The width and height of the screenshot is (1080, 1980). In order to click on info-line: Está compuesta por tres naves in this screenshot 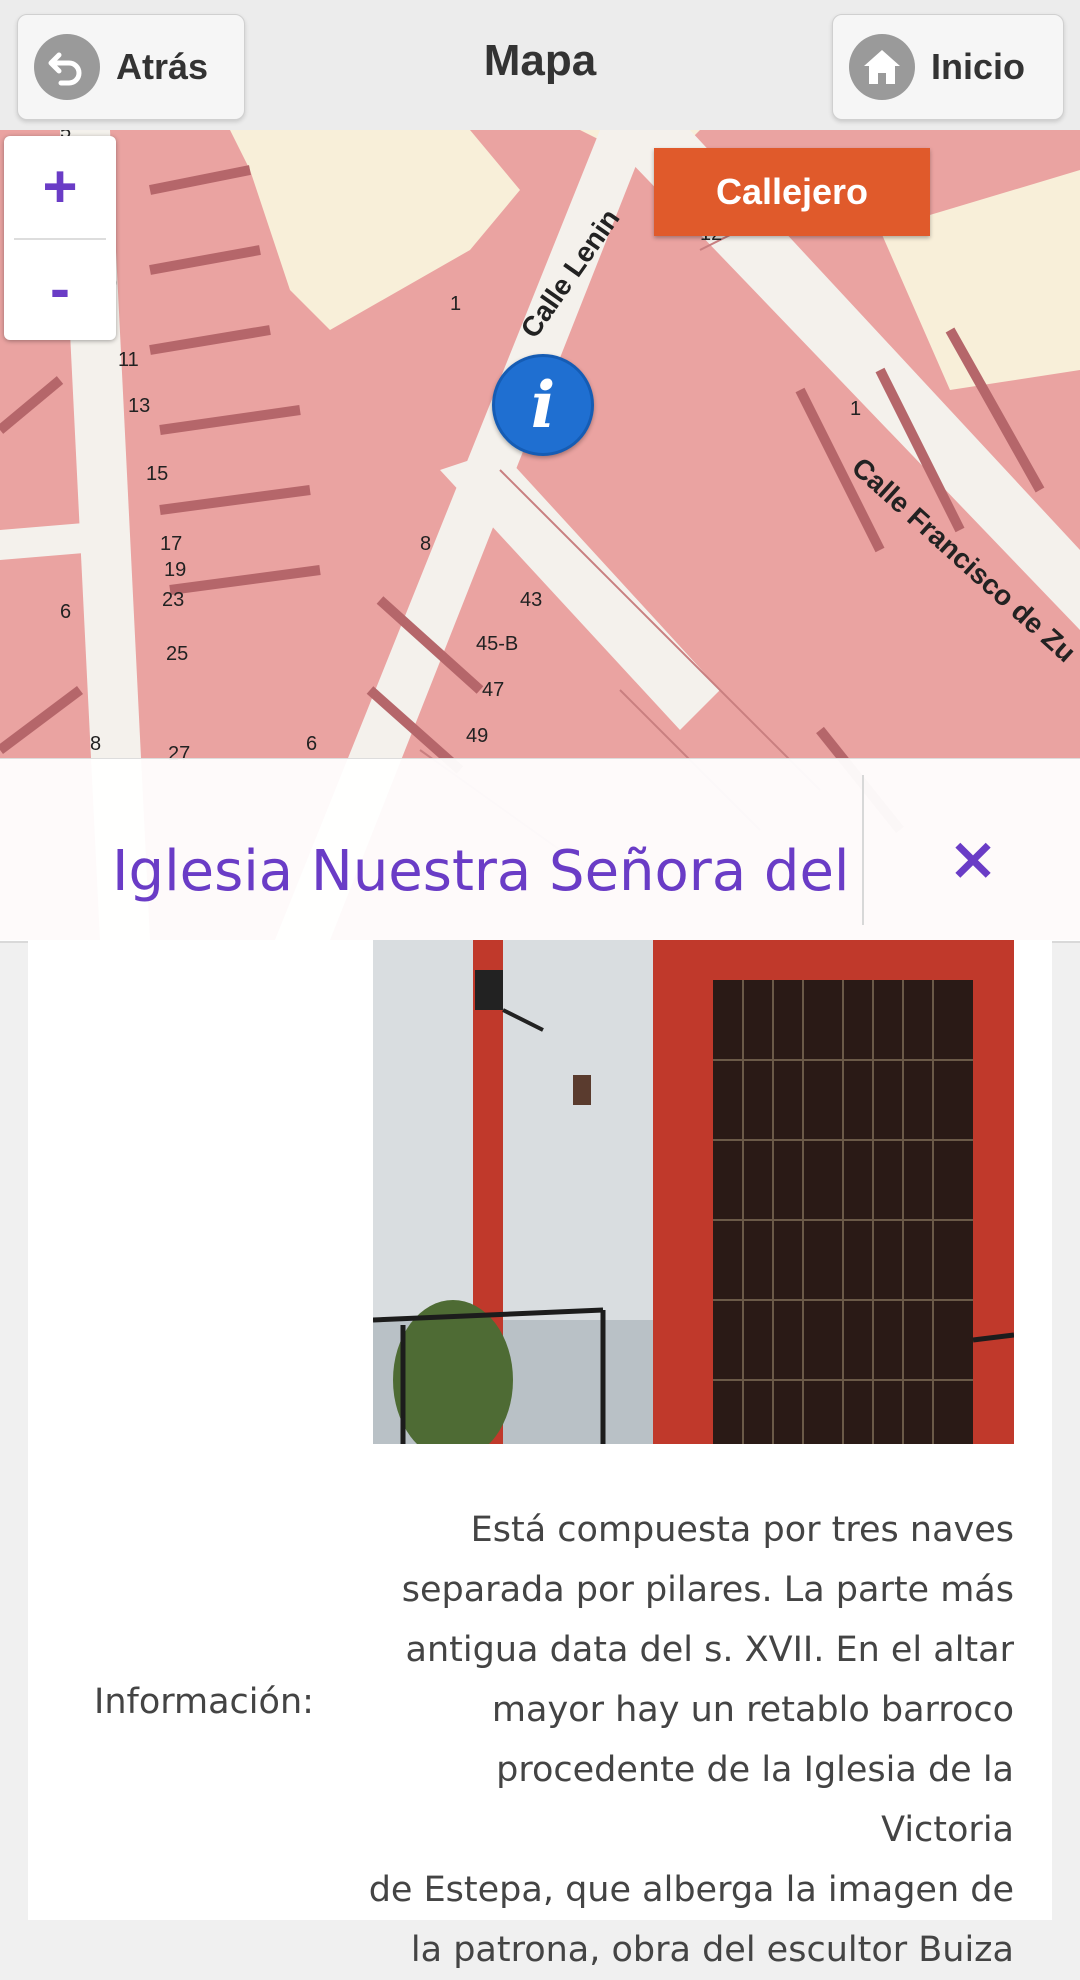, I will do `click(742, 1530)`.